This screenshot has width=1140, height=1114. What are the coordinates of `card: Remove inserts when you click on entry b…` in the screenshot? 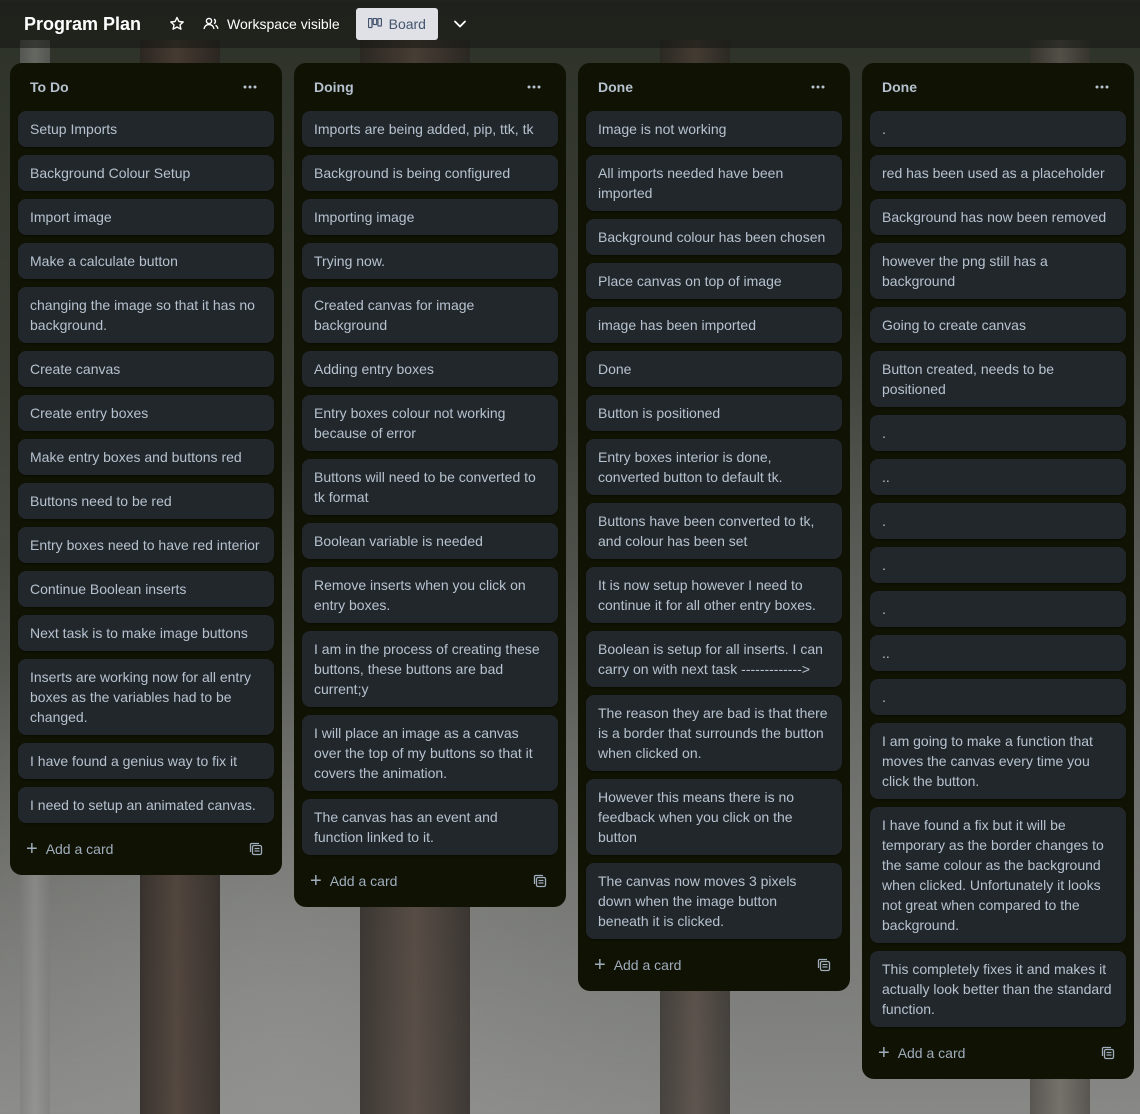 It's located at (430, 595).